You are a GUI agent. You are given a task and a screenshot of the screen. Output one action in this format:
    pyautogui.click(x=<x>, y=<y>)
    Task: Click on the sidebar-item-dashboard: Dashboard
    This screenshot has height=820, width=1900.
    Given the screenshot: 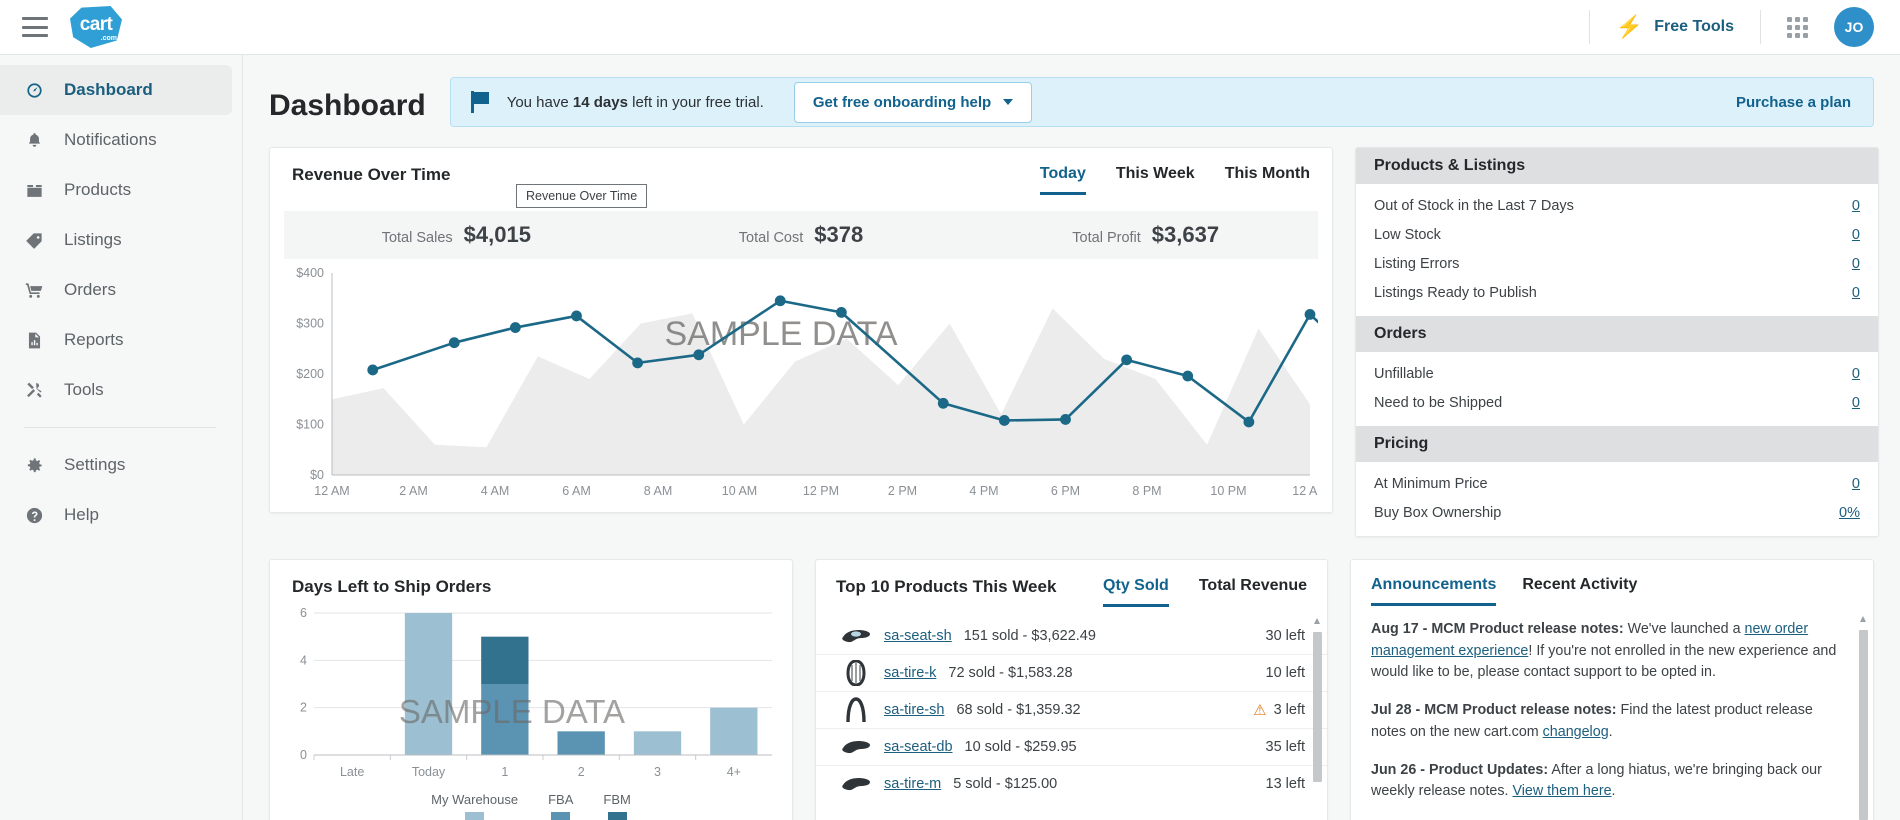 What is the action you would take?
    pyautogui.click(x=116, y=90)
    